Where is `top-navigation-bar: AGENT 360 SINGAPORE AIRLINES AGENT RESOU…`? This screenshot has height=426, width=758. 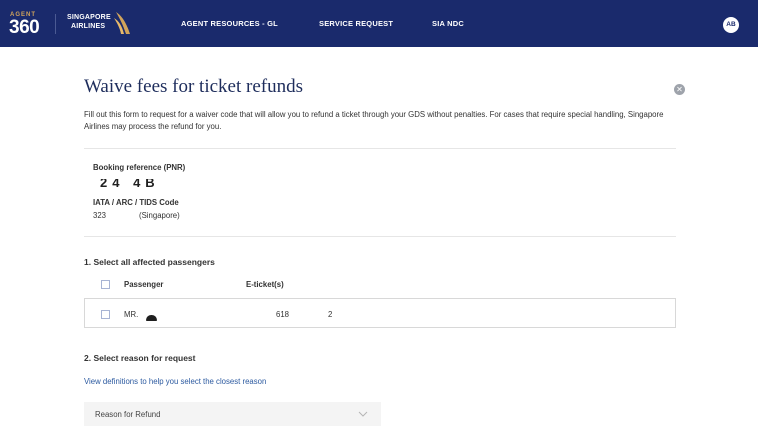
top-navigation-bar: AGENT 360 SINGAPORE AIRLINES AGENT RESOU… is located at coordinates (379, 23).